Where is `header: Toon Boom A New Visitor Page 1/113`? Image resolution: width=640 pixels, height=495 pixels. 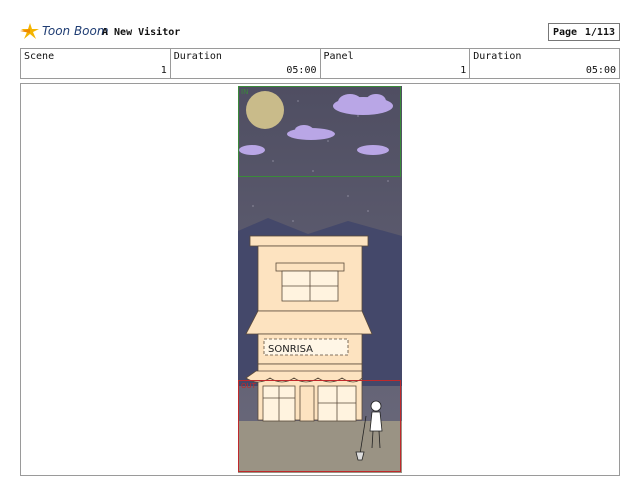
header: Toon Boom A New Visitor Page 1/113 is located at coordinates (320, 33).